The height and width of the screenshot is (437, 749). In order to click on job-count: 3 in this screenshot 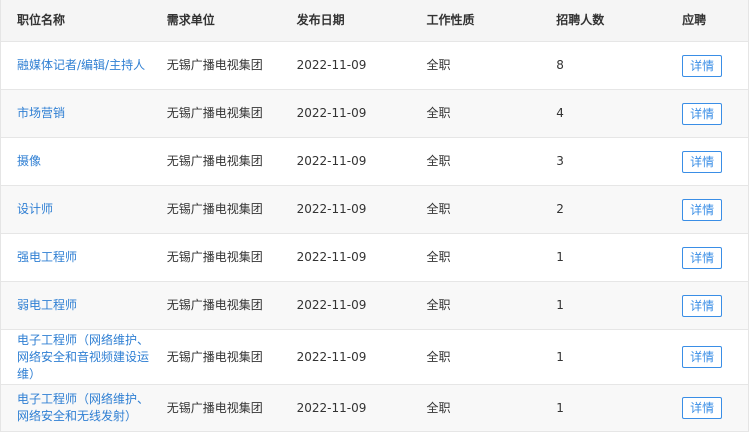, I will do `click(560, 161)`.